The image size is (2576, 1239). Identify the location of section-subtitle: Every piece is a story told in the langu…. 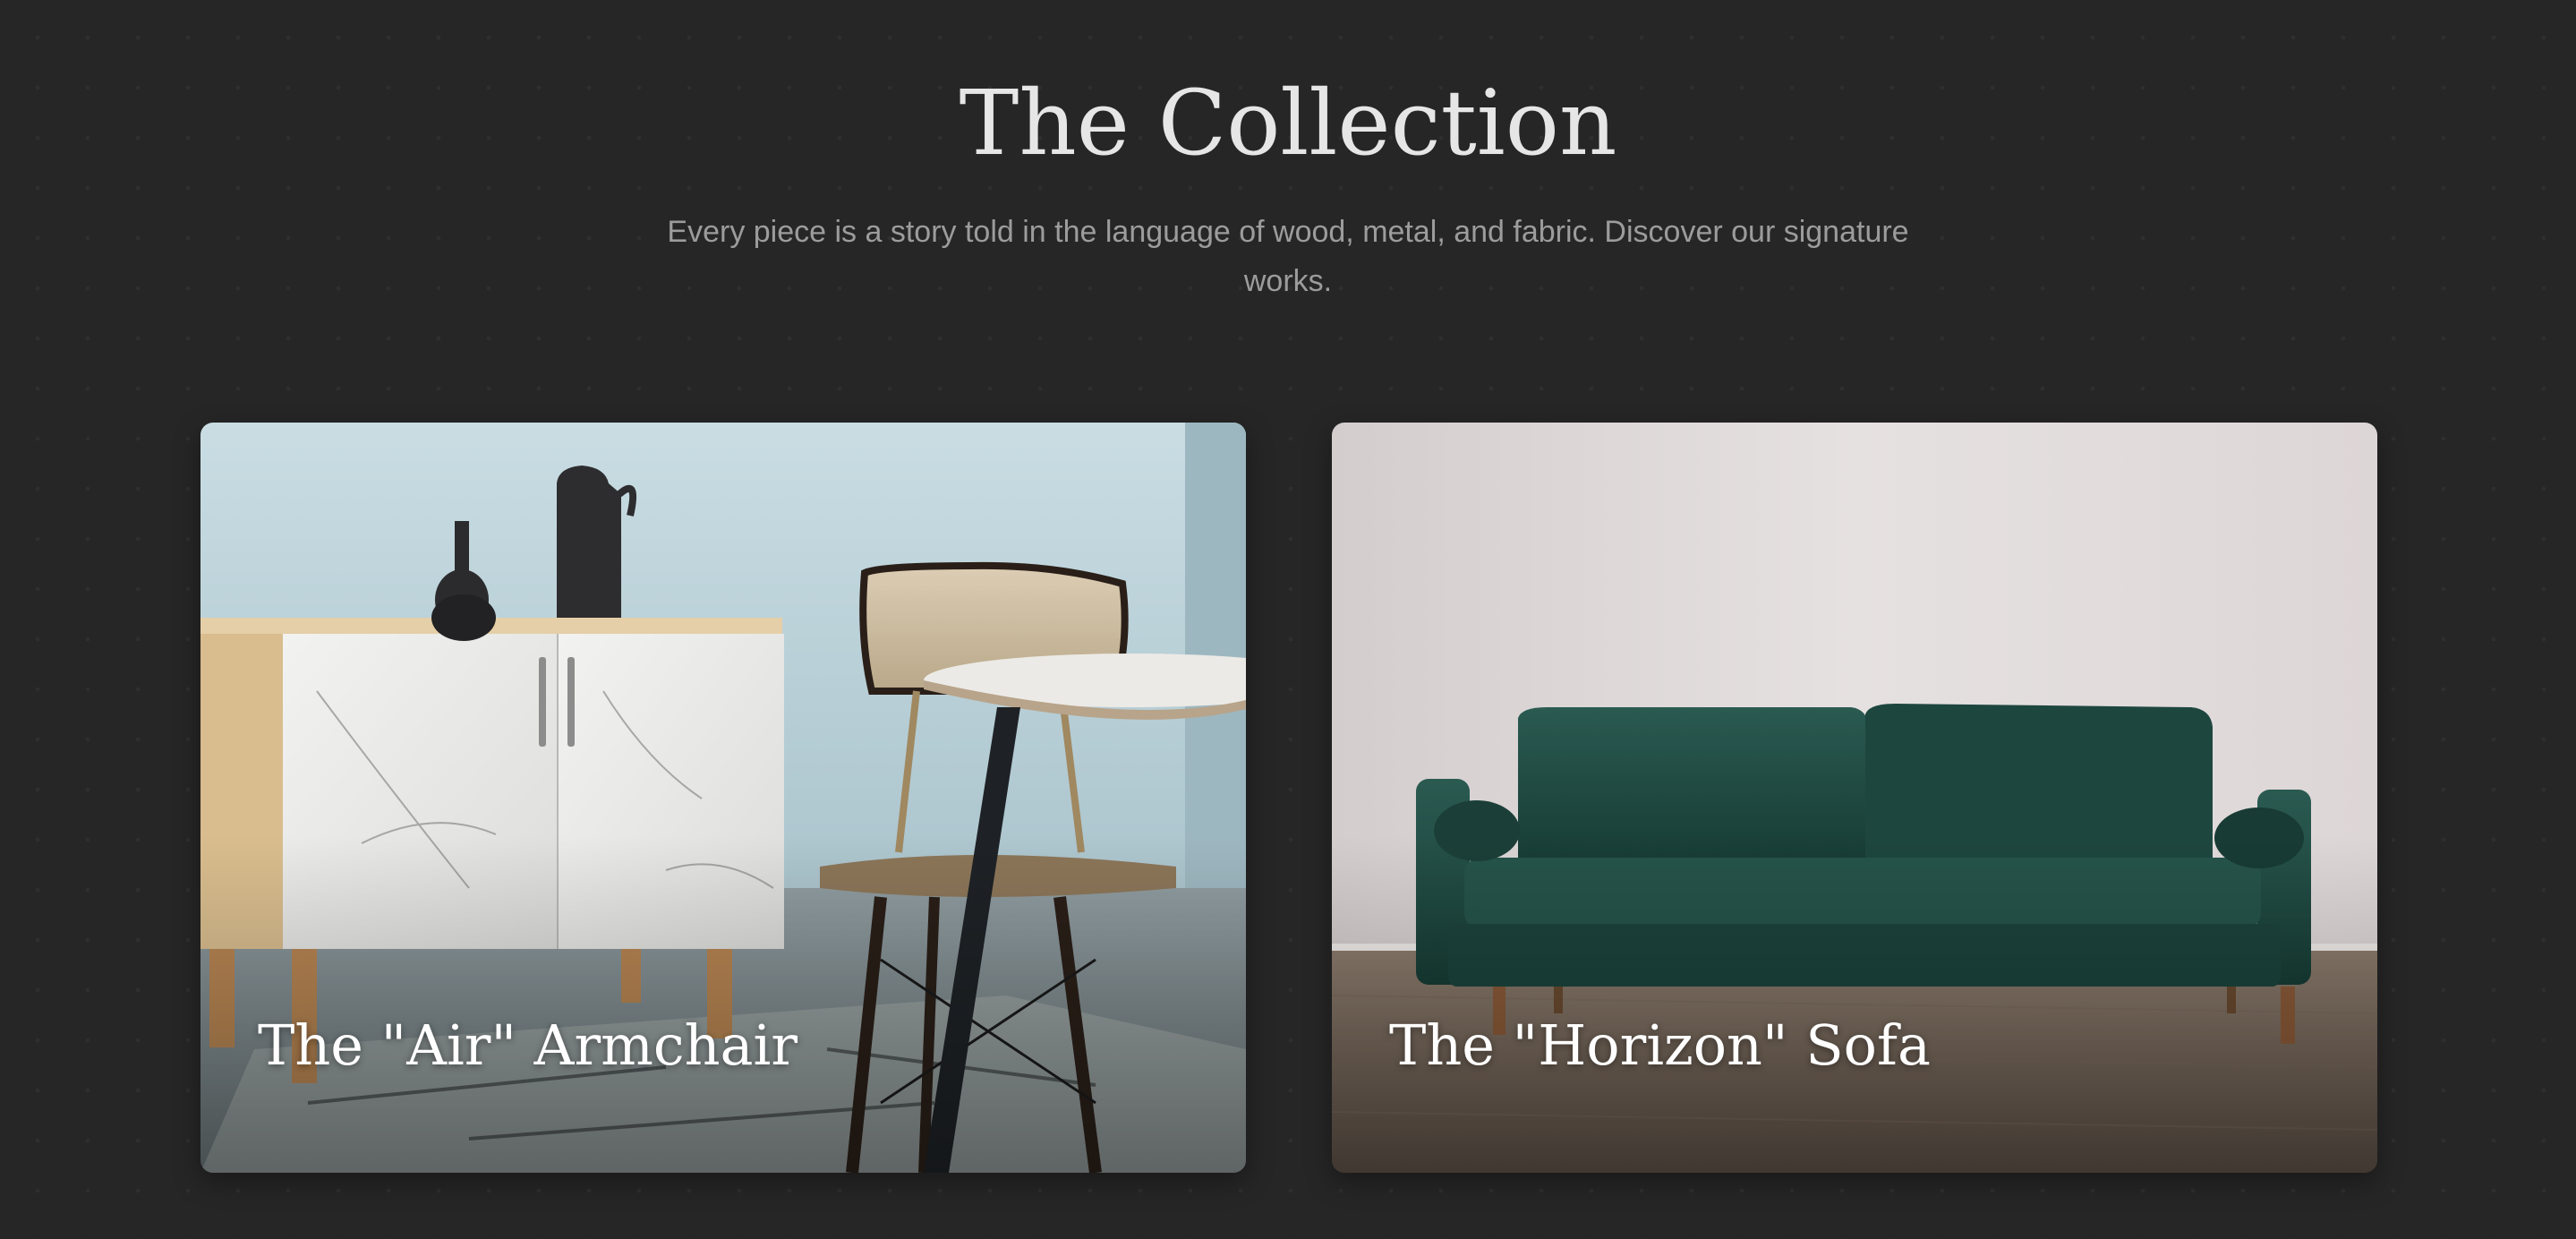
(1288, 256).